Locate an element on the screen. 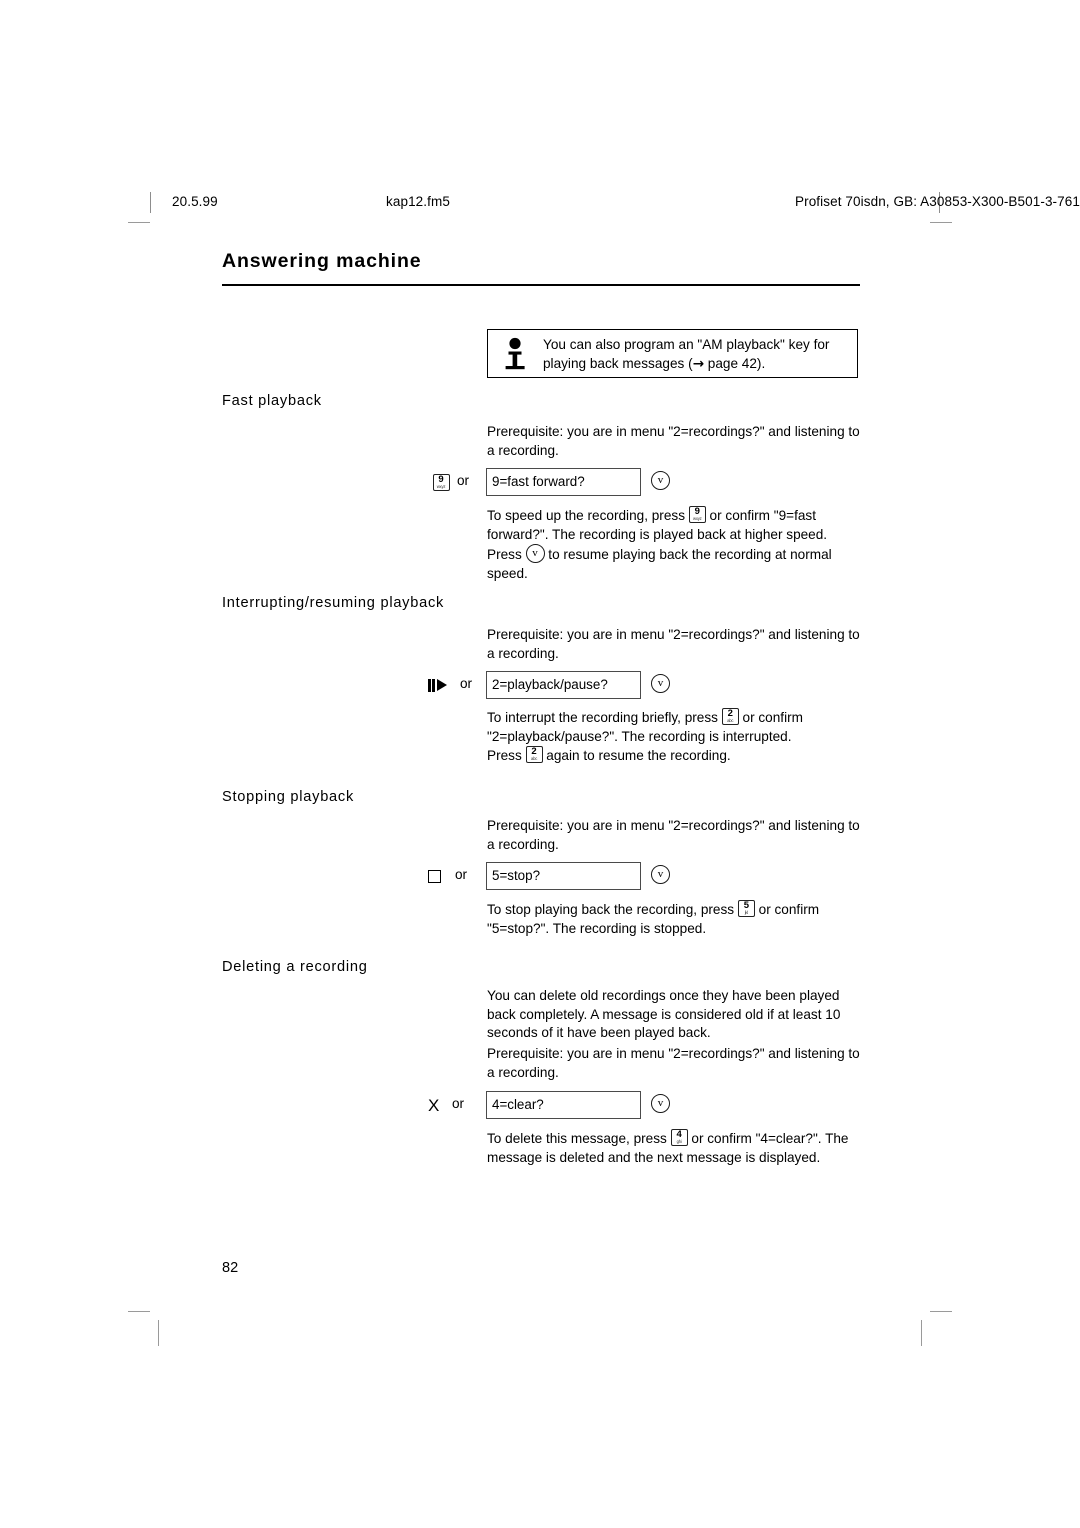 Image resolution: width=1080 pixels, height=1528 pixels. crop-mark-bottom-right-vertical is located at coordinates (921, 1333).